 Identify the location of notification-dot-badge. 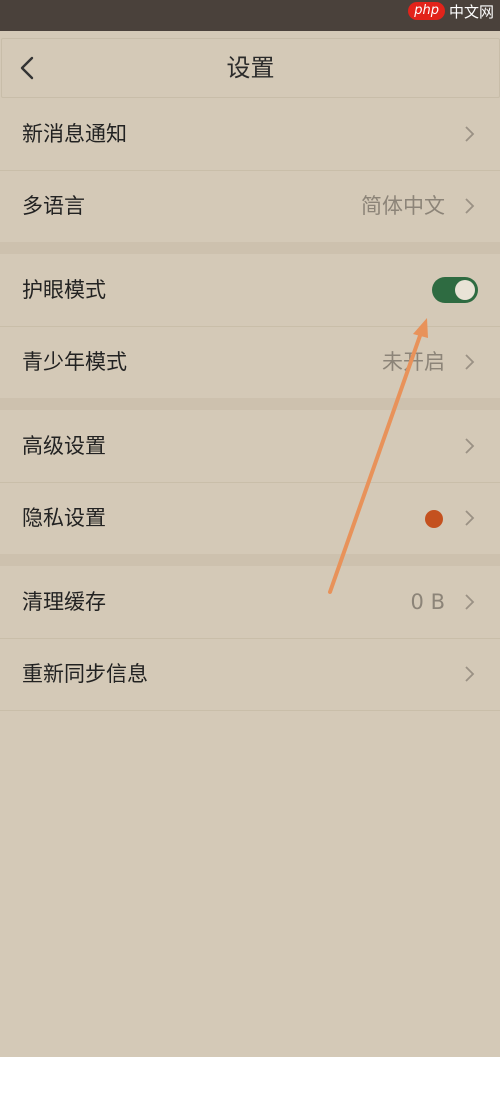
(434, 519).